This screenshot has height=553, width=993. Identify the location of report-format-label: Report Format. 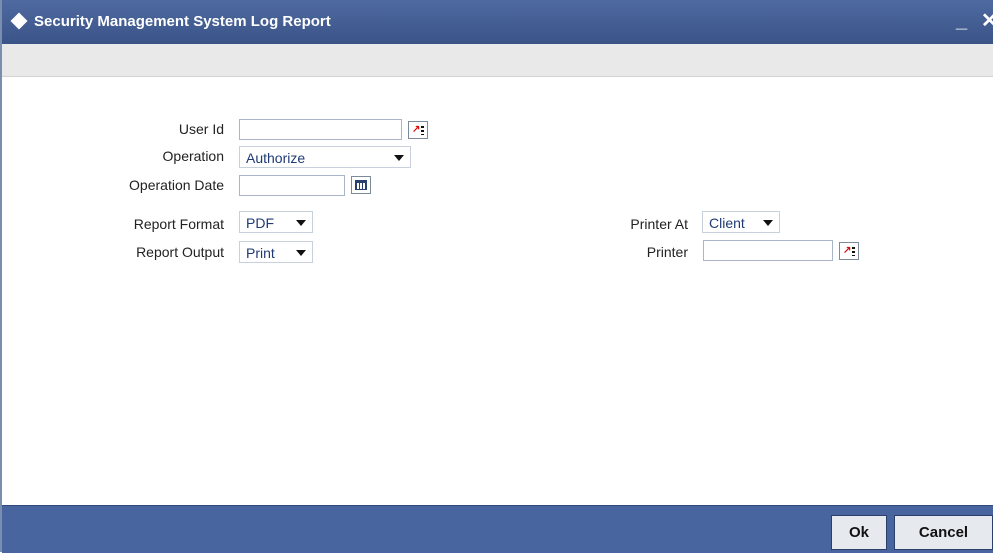
(178, 224).